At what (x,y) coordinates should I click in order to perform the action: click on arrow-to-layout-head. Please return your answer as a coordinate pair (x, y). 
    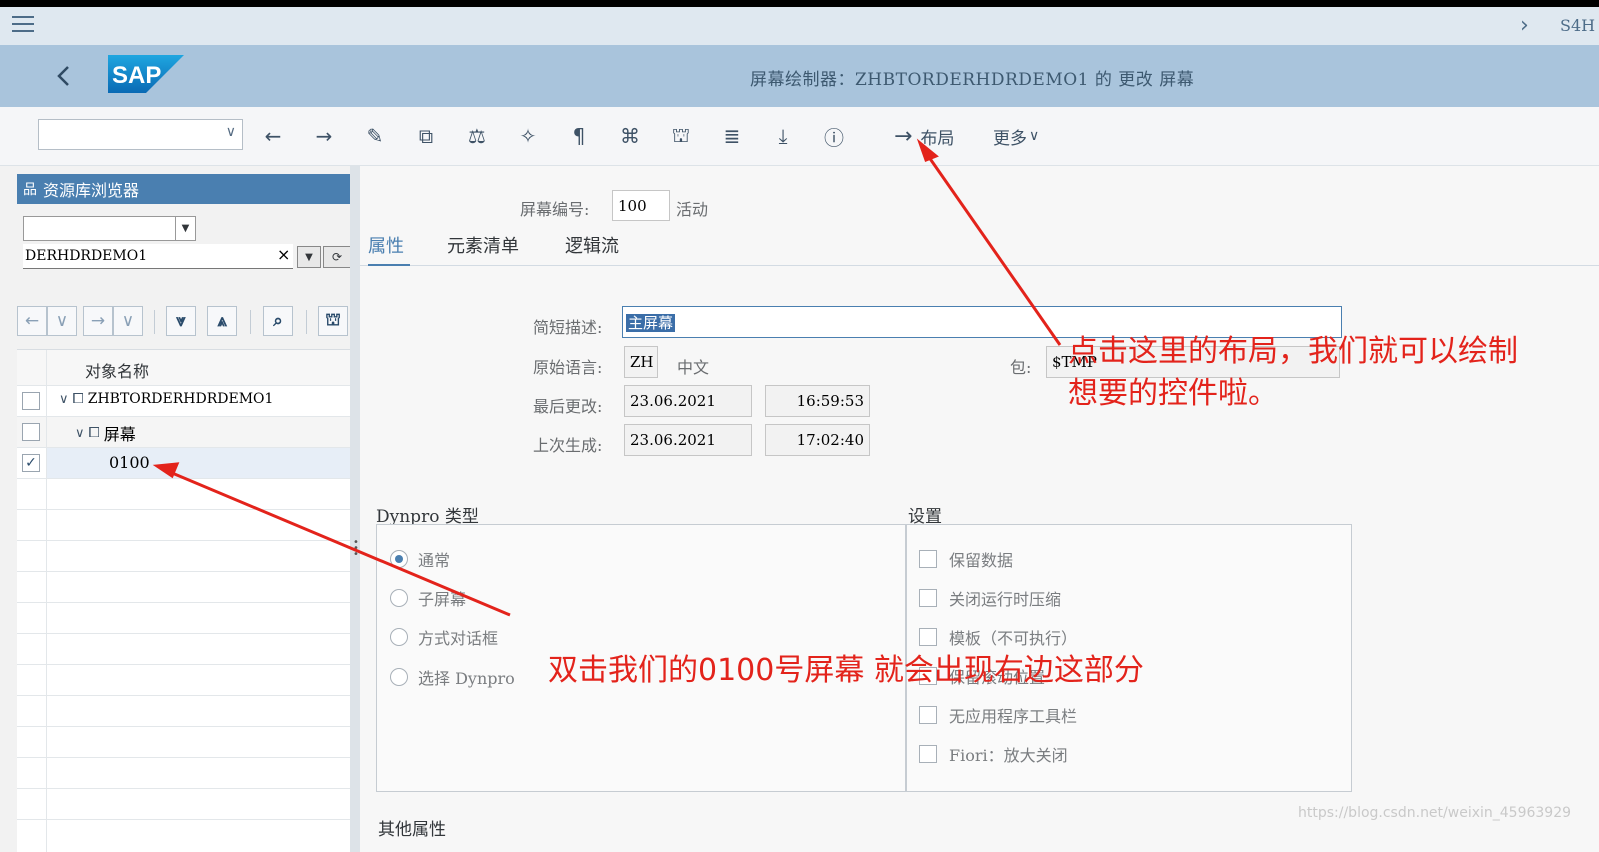
    Looking at the image, I should click on (927, 150).